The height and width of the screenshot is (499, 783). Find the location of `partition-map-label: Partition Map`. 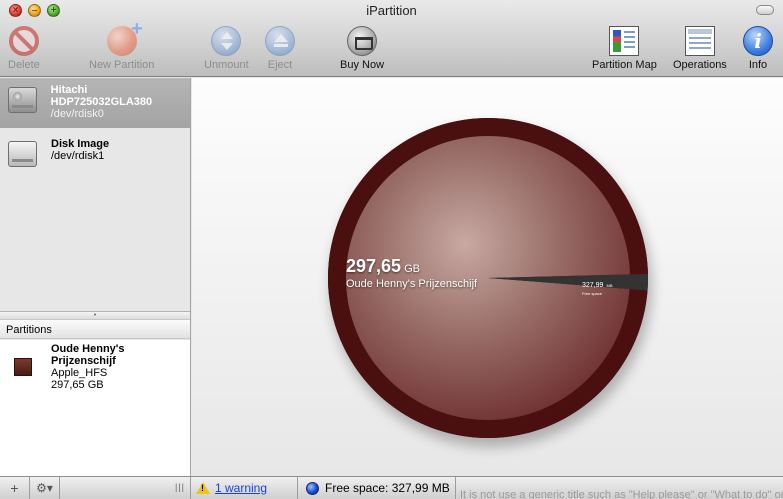

partition-map-label: Partition Map is located at coordinates (624, 65).